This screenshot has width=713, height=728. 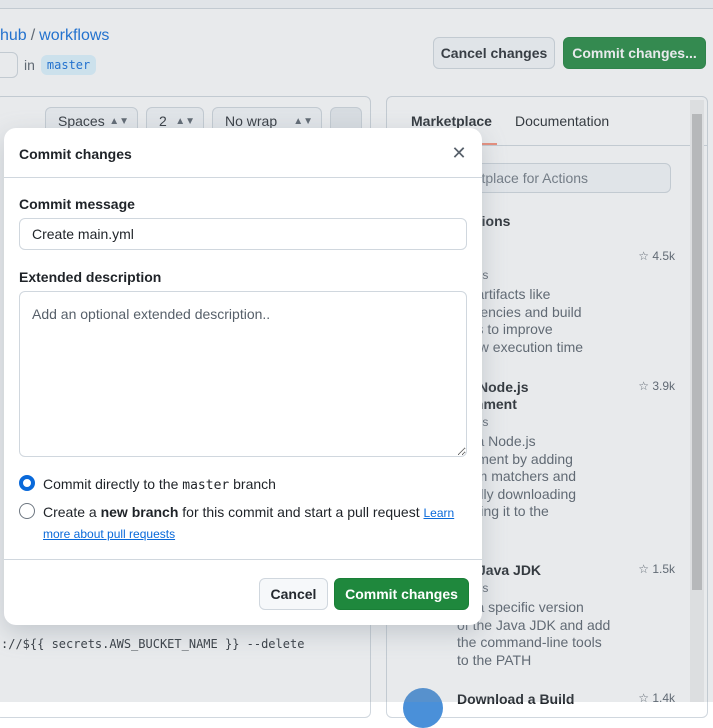 What do you see at coordinates (206, 485) in the screenshot?
I see `option1-branch: master` at bounding box center [206, 485].